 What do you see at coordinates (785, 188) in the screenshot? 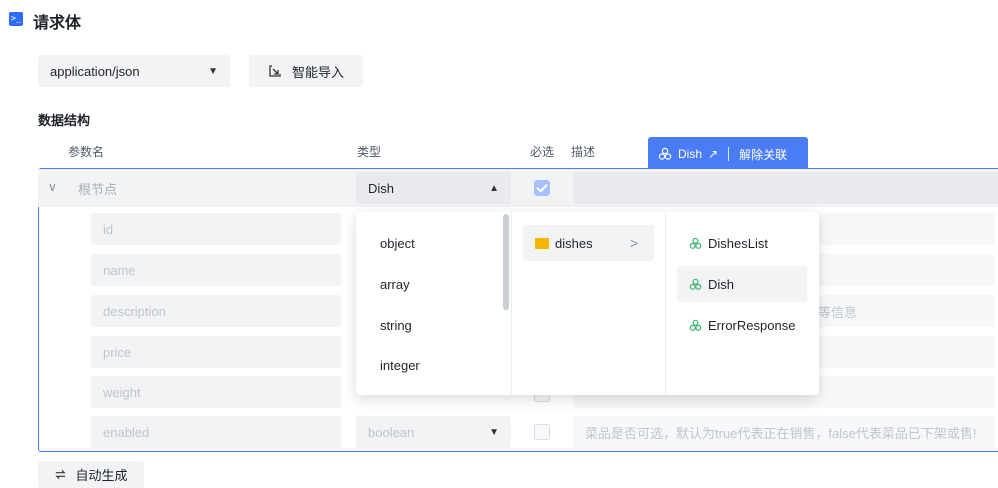
I see `root-description-input` at bounding box center [785, 188].